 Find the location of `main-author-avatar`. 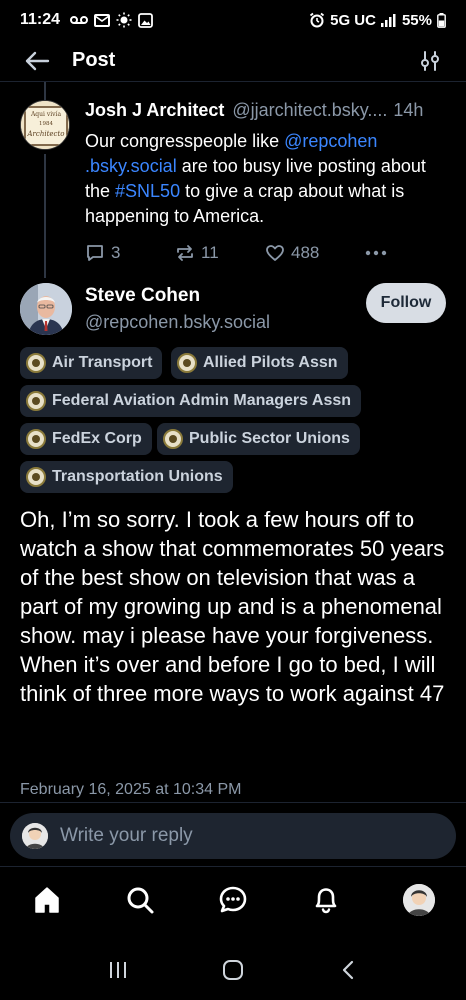

main-author-avatar is located at coordinates (46, 309).